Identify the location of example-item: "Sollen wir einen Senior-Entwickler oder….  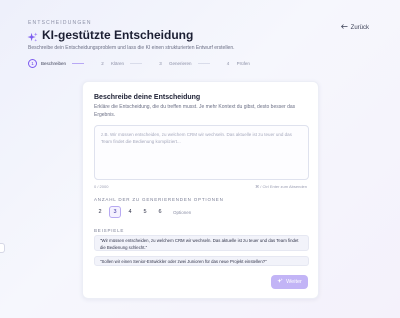
(201, 261).